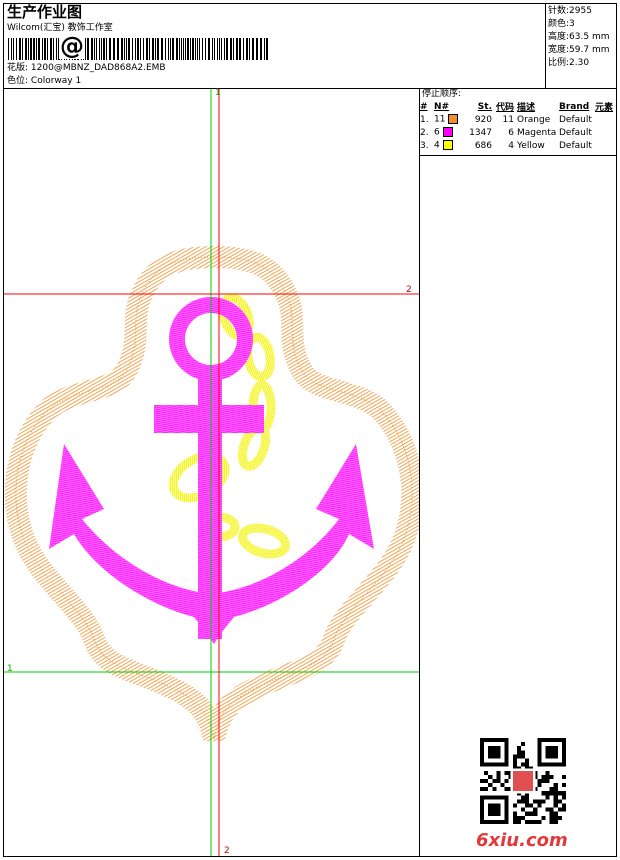  What do you see at coordinates (480, 132) in the screenshot?
I see `stitch-count: 1347` at bounding box center [480, 132].